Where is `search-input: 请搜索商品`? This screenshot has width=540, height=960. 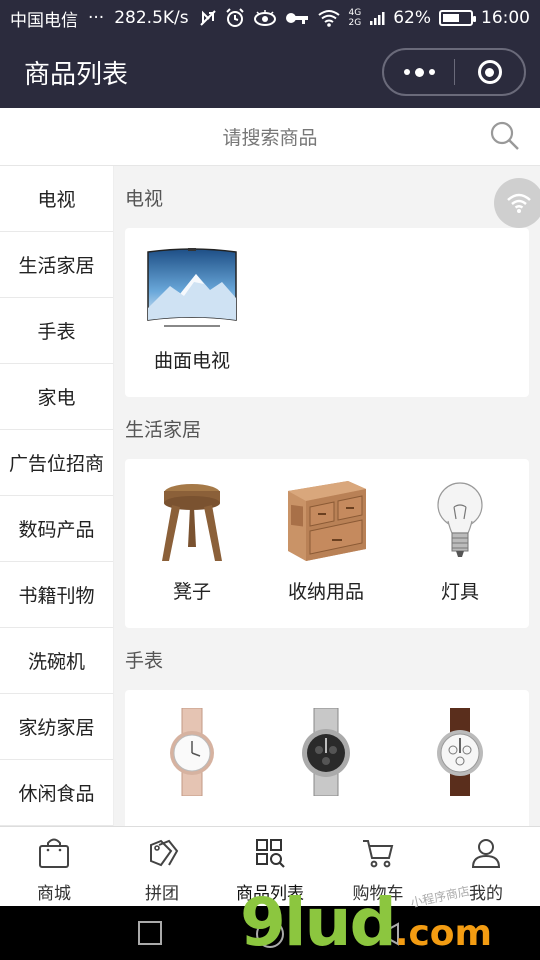
search-input: 请搜索商品 is located at coordinates (269, 136).